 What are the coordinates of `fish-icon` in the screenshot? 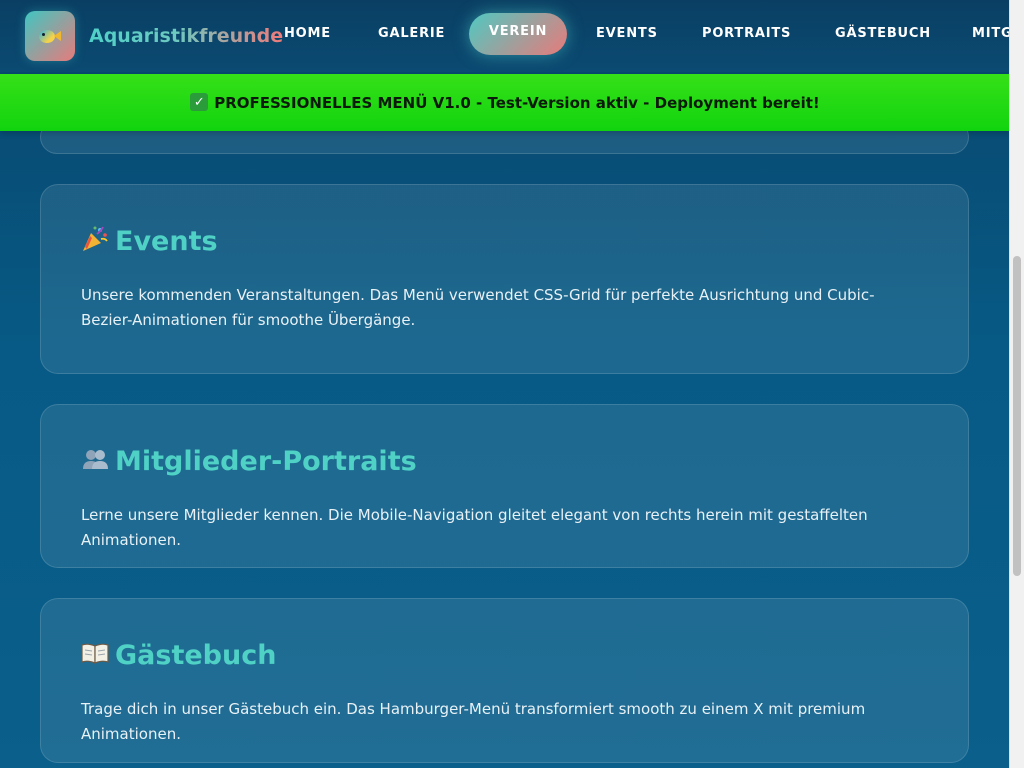 It's located at (50, 36).